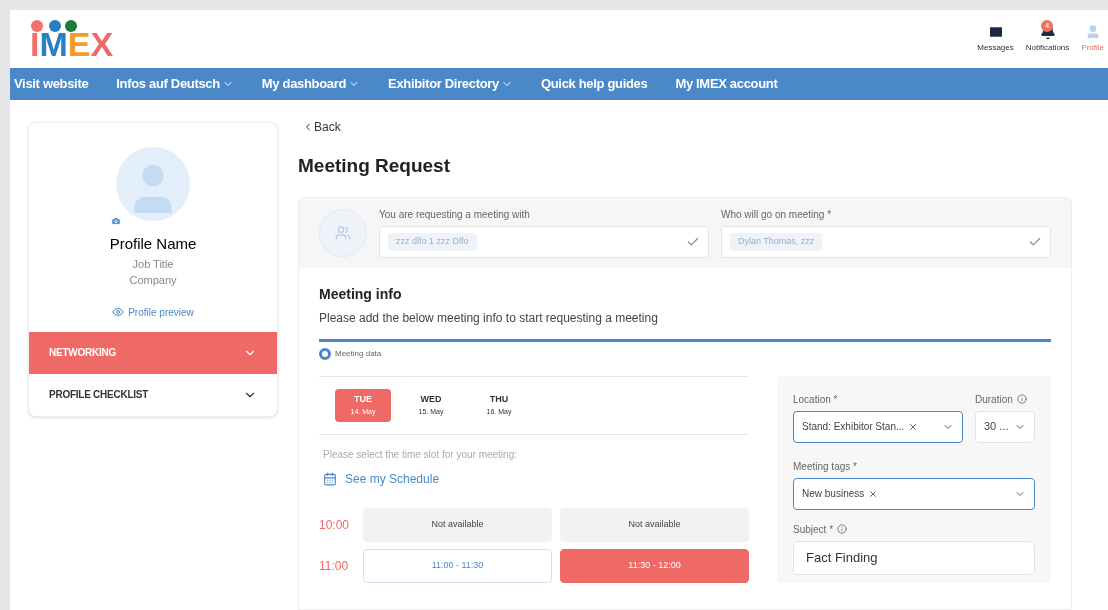  Describe the element at coordinates (816, 399) in the screenshot. I see `field-label: Location *` at that location.